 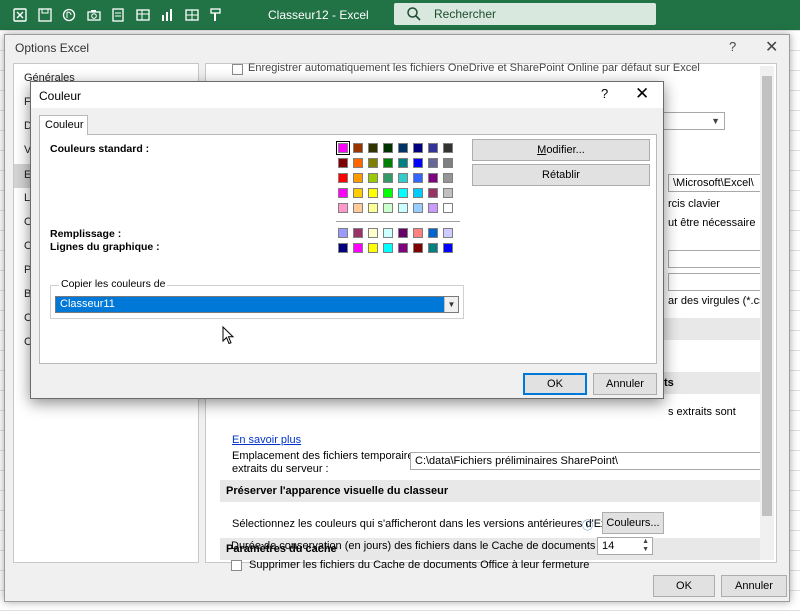 What do you see at coordinates (525, 14) in the screenshot?
I see `search-box: Rechercher` at bounding box center [525, 14].